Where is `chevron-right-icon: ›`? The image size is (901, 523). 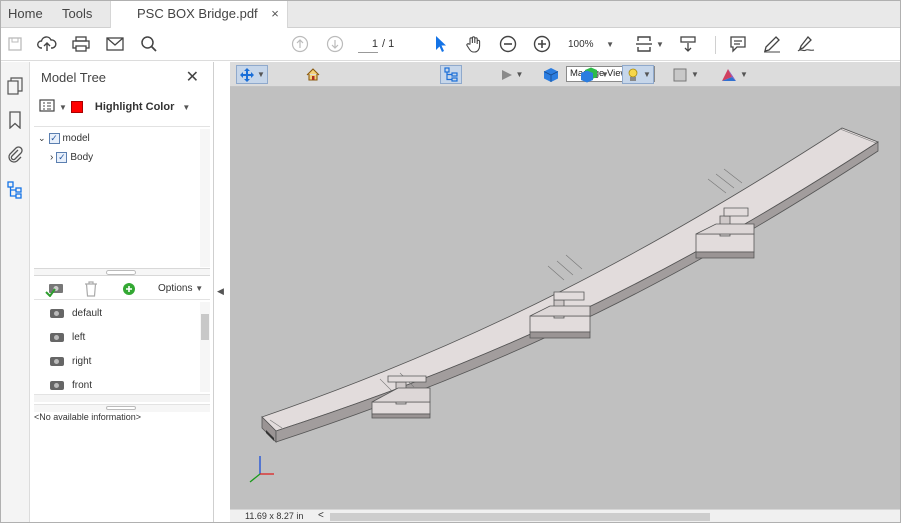 chevron-right-icon: › is located at coordinates (51, 157).